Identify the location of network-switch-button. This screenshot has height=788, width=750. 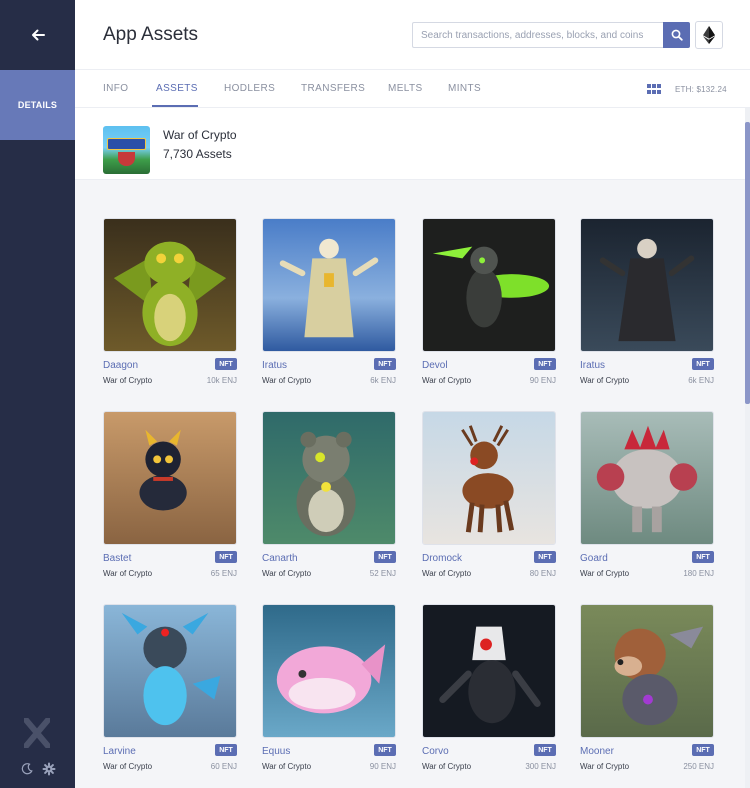
(709, 35).